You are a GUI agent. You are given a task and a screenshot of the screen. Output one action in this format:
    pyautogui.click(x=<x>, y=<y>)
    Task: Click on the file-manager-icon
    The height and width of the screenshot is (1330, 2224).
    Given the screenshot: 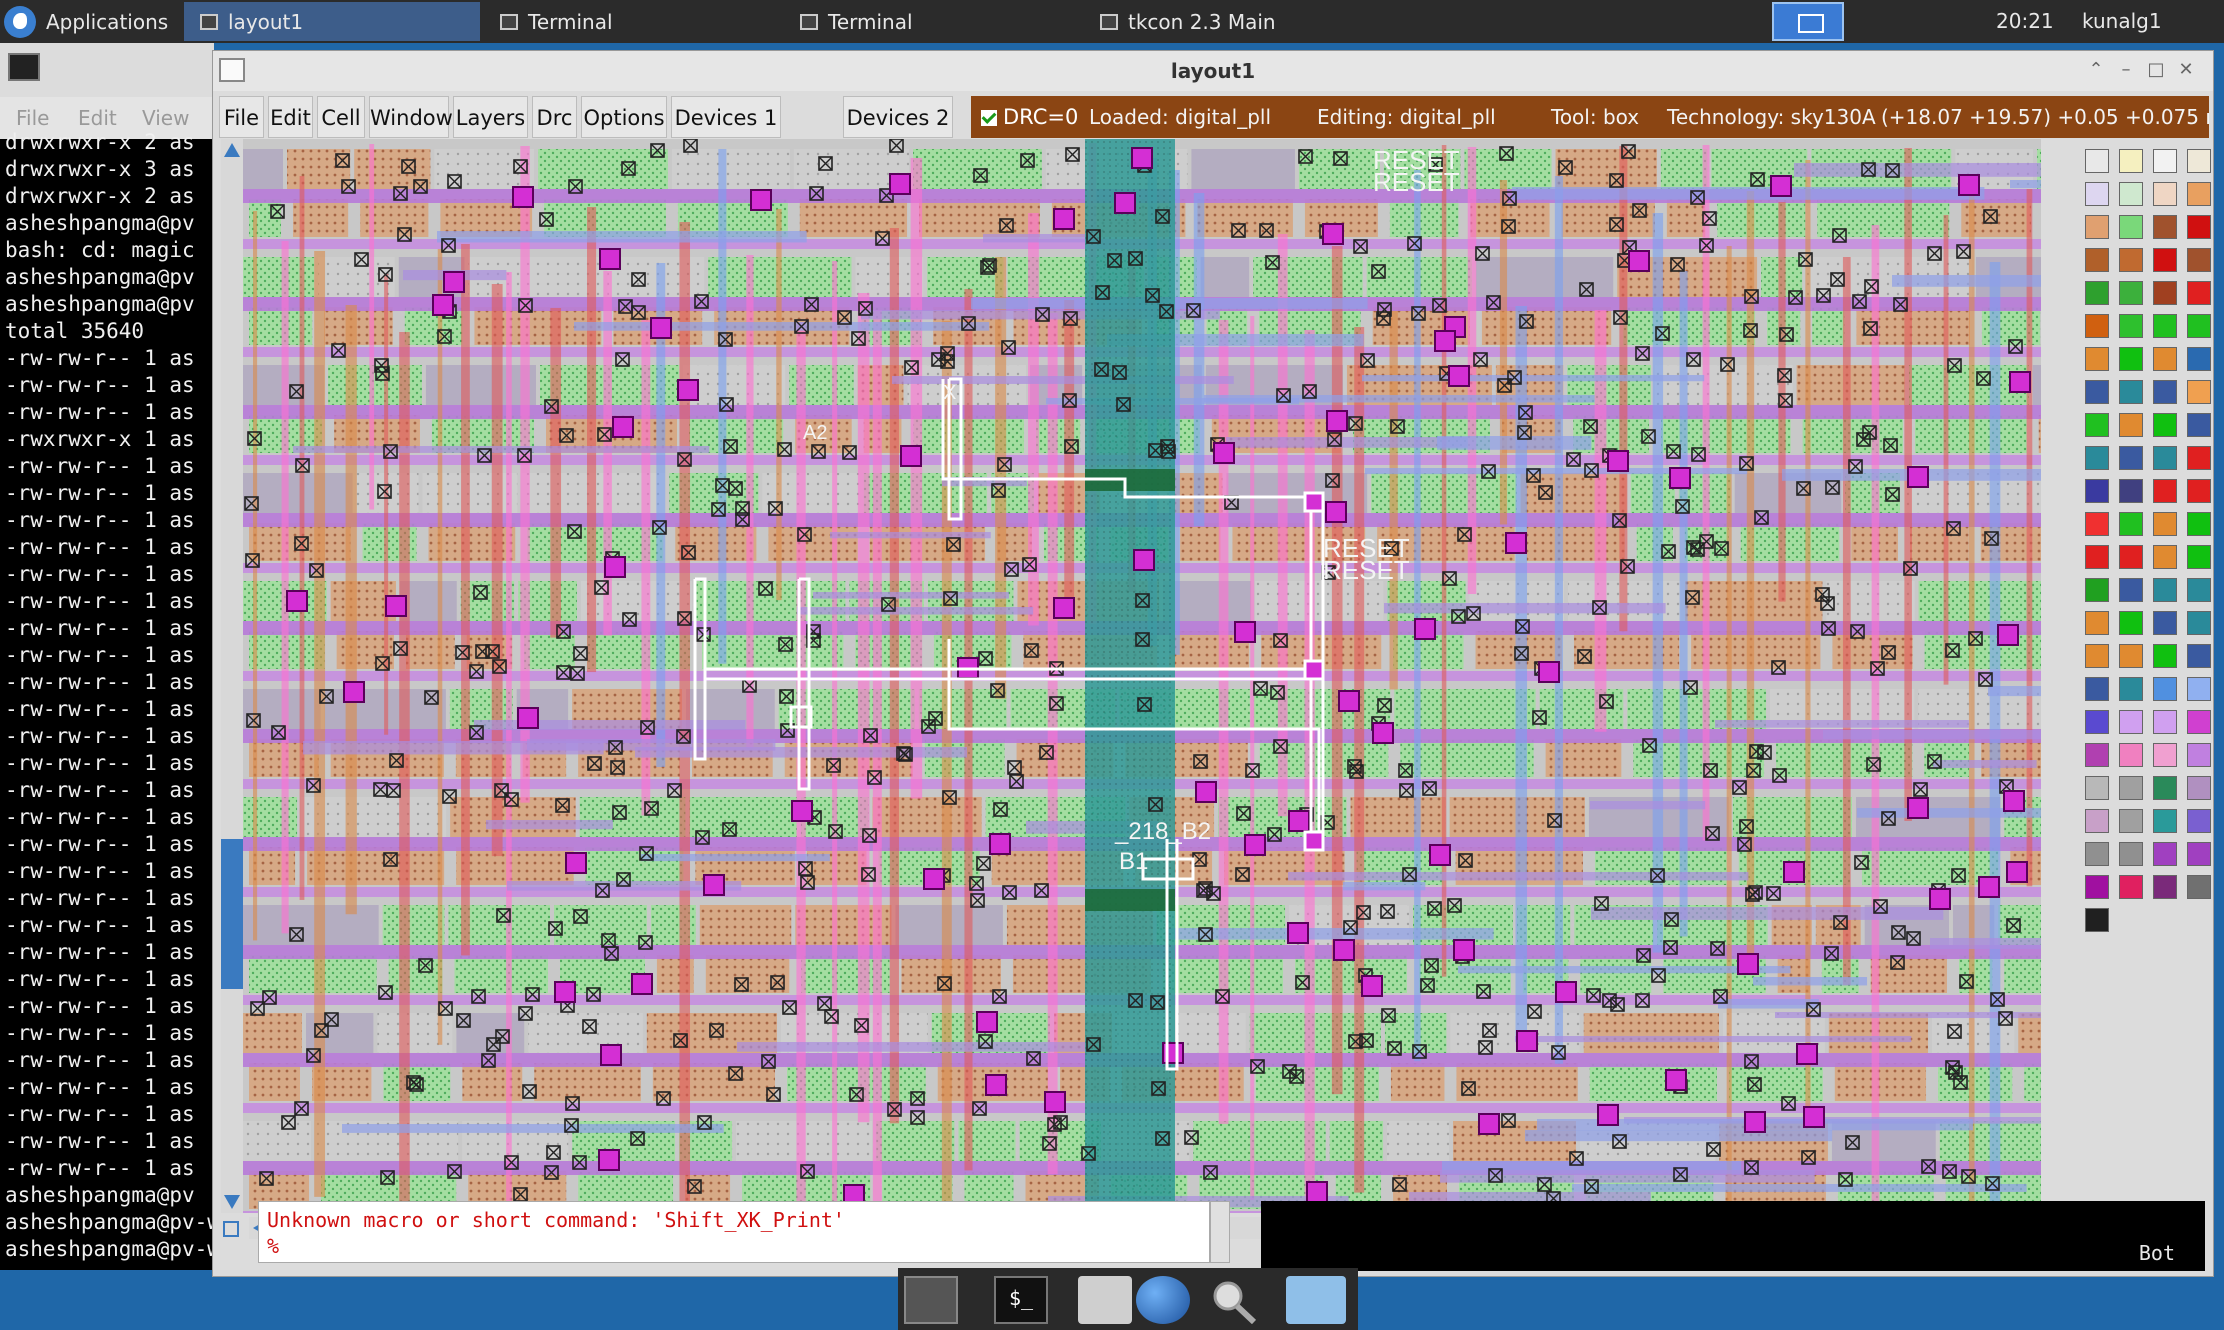 What is the action you would take?
    pyautogui.click(x=1316, y=1300)
    